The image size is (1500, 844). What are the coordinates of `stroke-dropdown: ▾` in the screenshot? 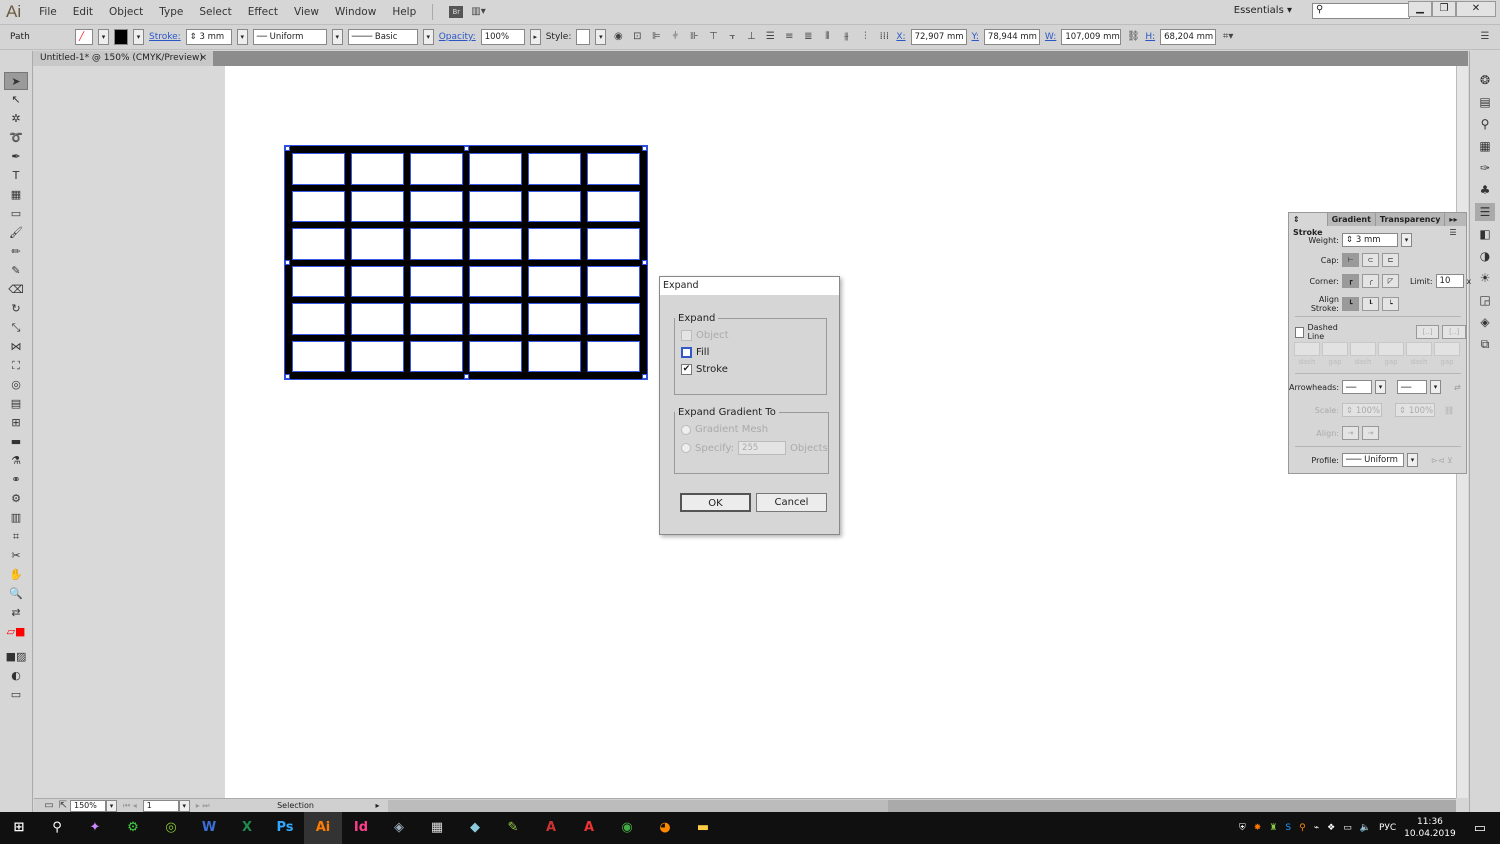 It's located at (138, 37).